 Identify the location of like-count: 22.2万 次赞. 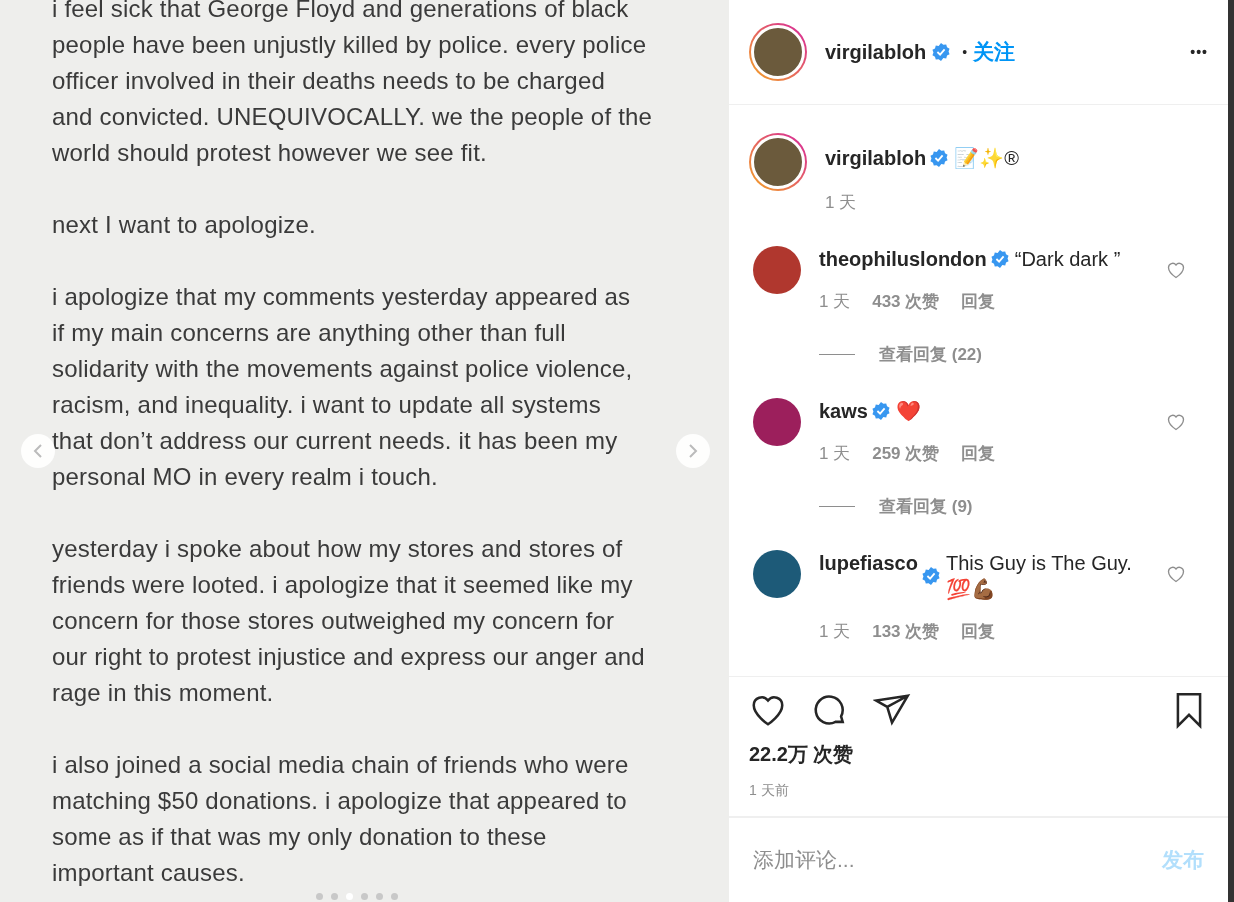
(978, 754).